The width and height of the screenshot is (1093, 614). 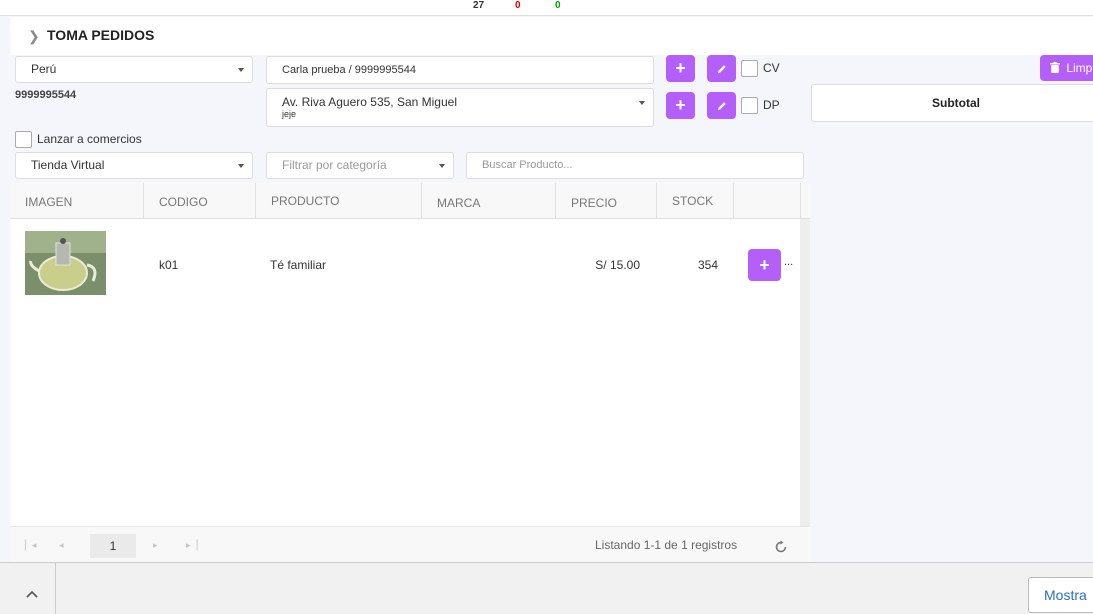 What do you see at coordinates (460, 70) in the screenshot?
I see `client-field: Carla prueba / 9999995544` at bounding box center [460, 70].